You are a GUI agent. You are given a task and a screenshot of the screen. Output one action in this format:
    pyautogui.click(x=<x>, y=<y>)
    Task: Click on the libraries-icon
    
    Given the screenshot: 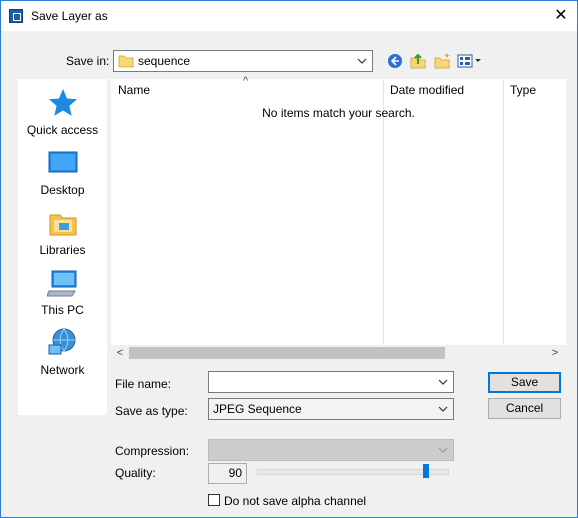 What is the action you would take?
    pyautogui.click(x=63, y=223)
    